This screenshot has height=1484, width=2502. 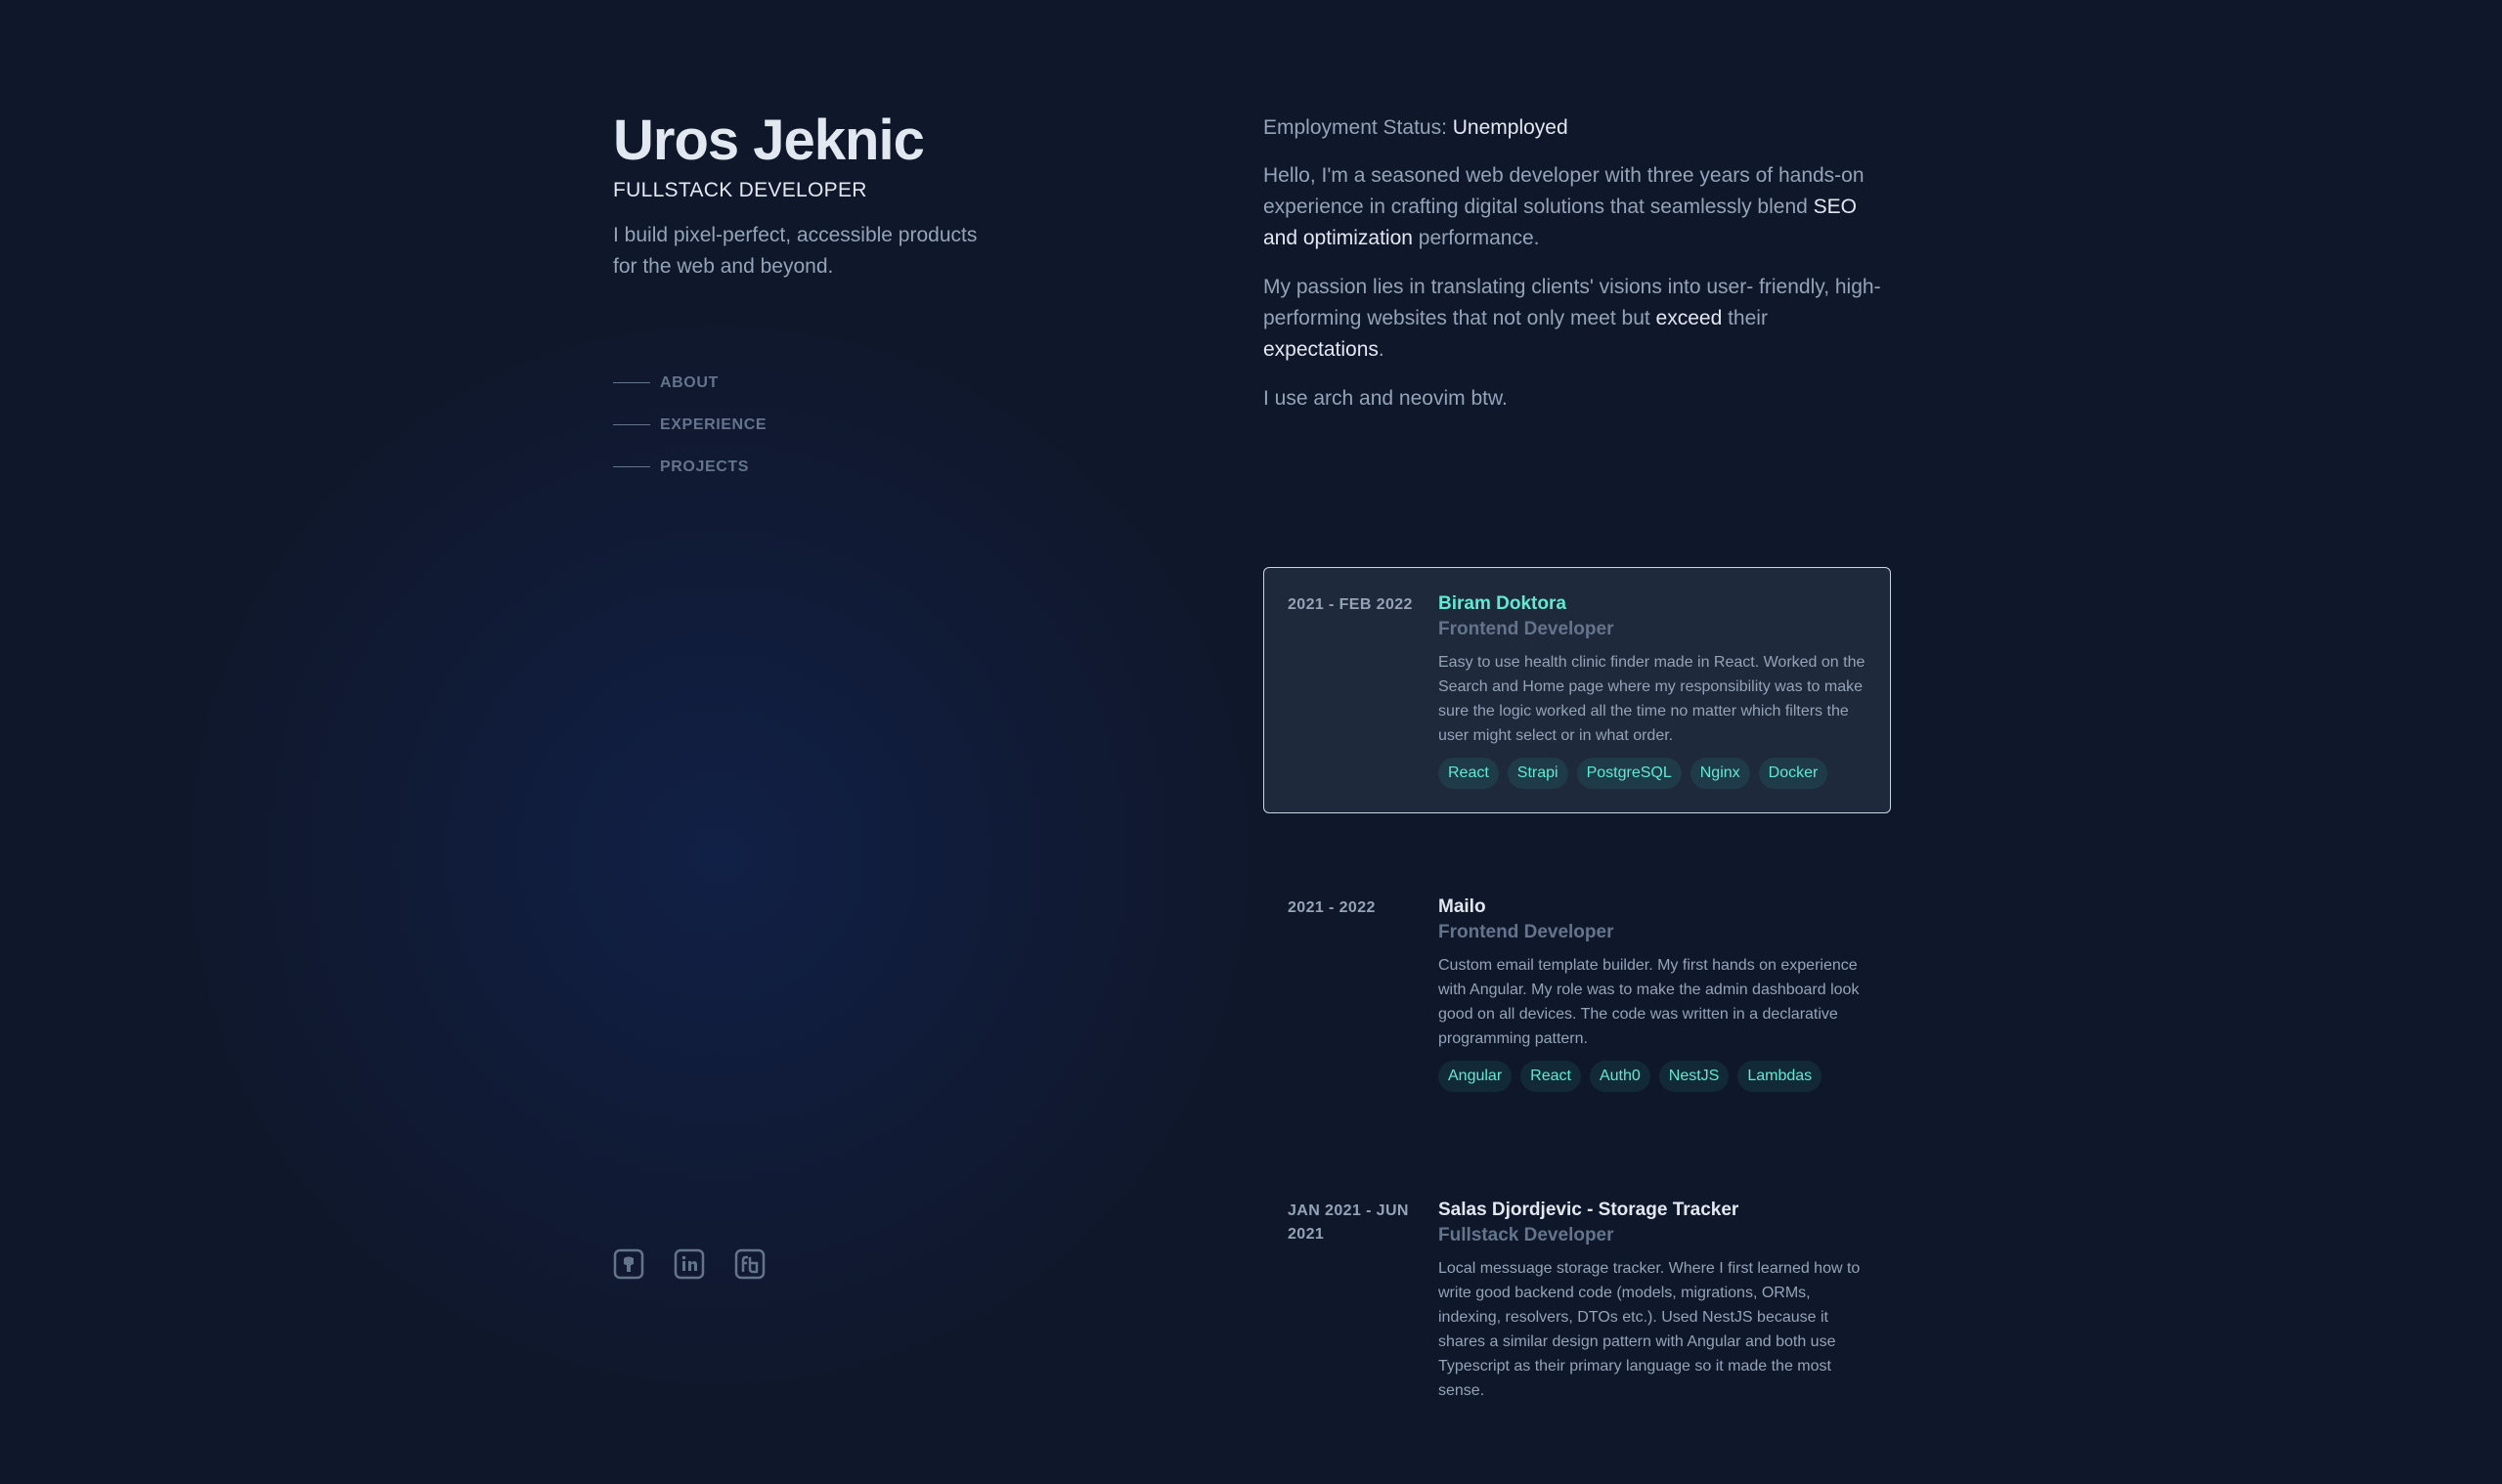 What do you see at coordinates (1476, 238) in the screenshot?
I see `about-text: performance.` at bounding box center [1476, 238].